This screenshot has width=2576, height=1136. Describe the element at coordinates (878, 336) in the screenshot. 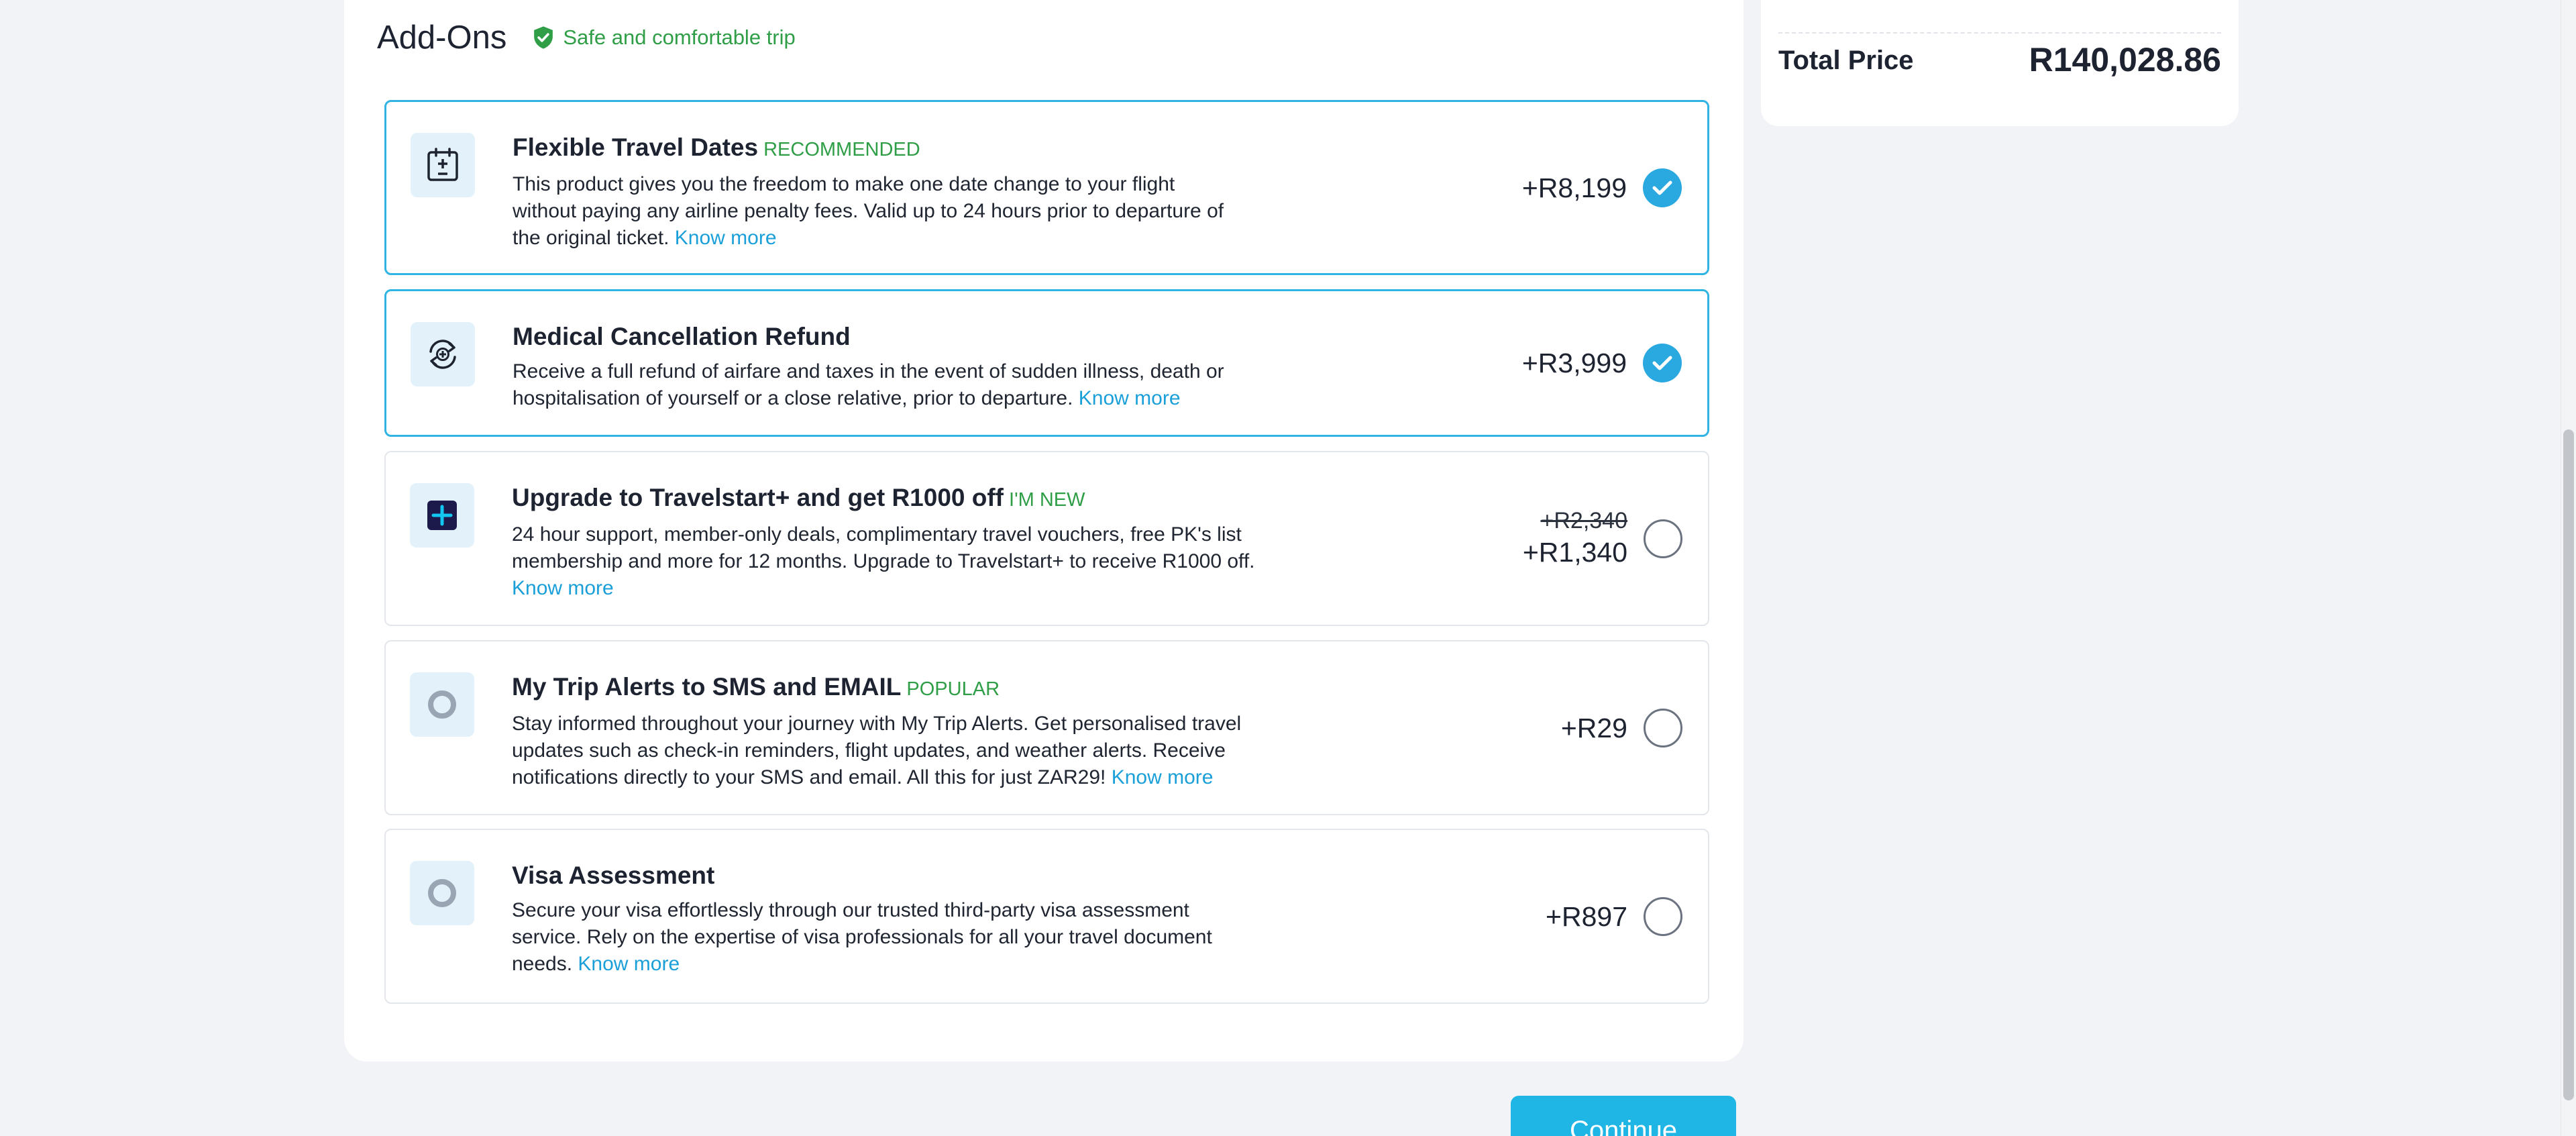

I see `addon-title: Medical Cancellation Refund` at that location.